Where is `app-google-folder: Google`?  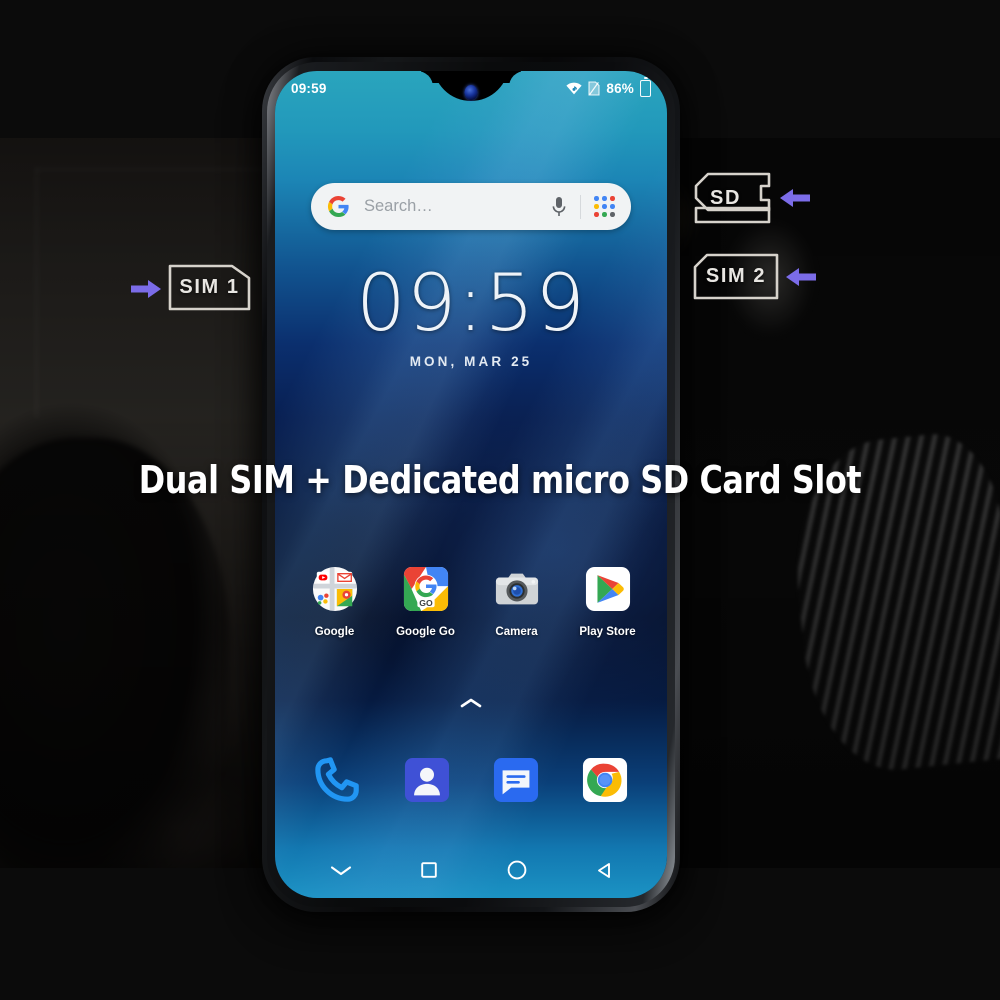 app-google-folder: Google is located at coordinates (335, 602).